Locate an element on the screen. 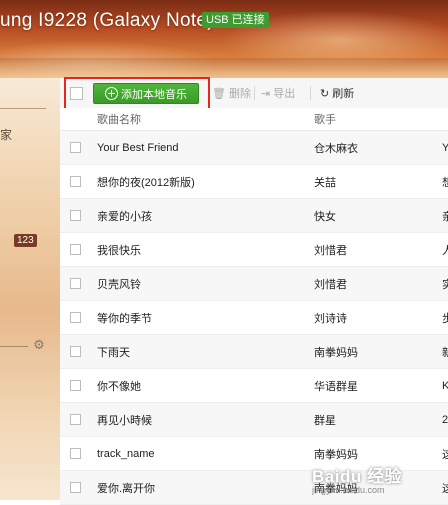  artist-cell: 华语群星 is located at coordinates (336, 386).